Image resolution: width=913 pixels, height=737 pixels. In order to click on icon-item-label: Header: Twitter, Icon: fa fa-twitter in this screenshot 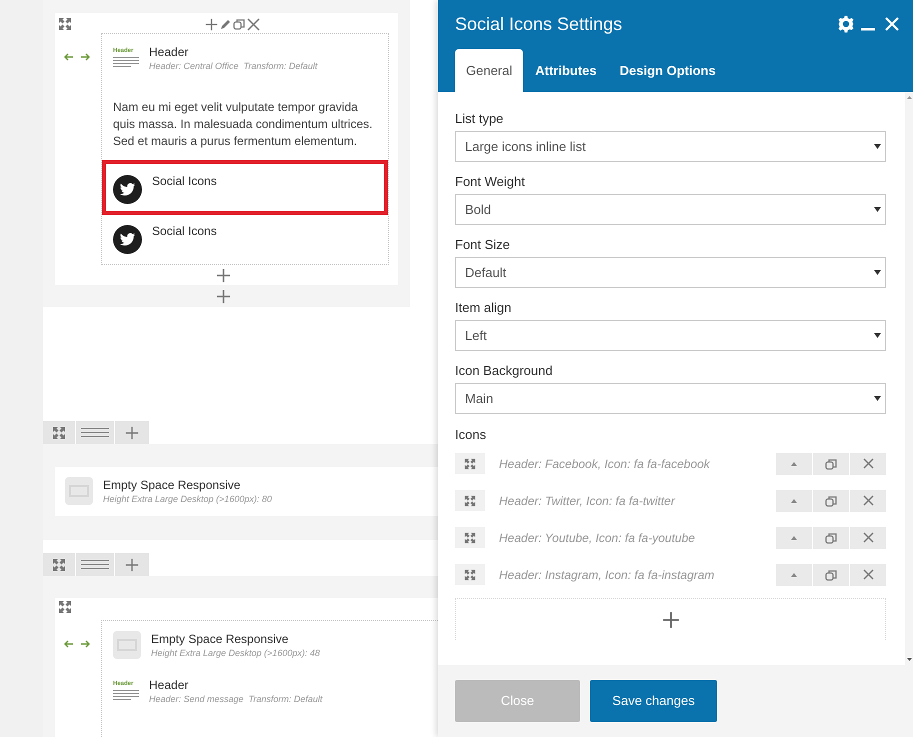, I will do `click(587, 501)`.